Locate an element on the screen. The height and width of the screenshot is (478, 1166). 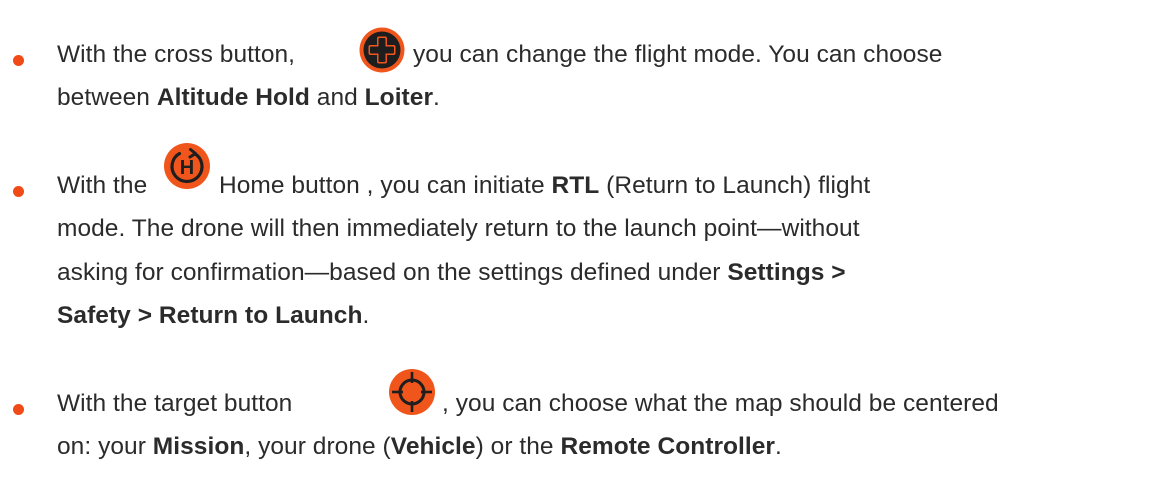
vehicle-label: Vehicle is located at coordinates (433, 446).